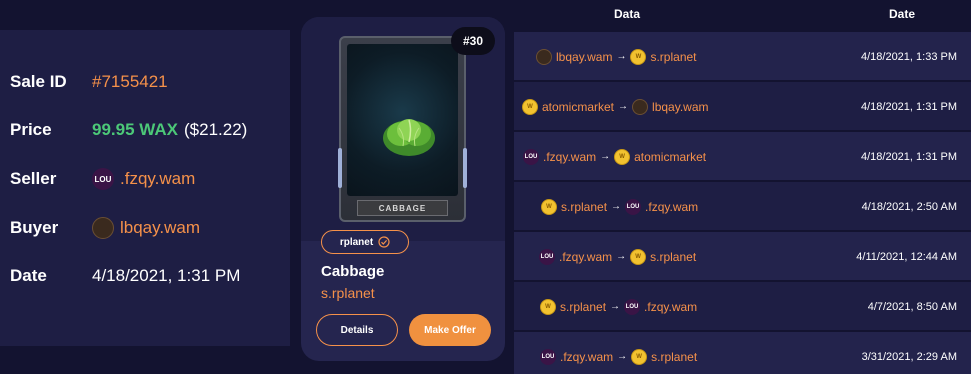 The height and width of the screenshot is (374, 971). Describe the element at coordinates (742, 56) in the screenshot. I see `table-row: lbqay.wam → Ws.rplanet 4/18/2021, 1:33 PM` at that location.